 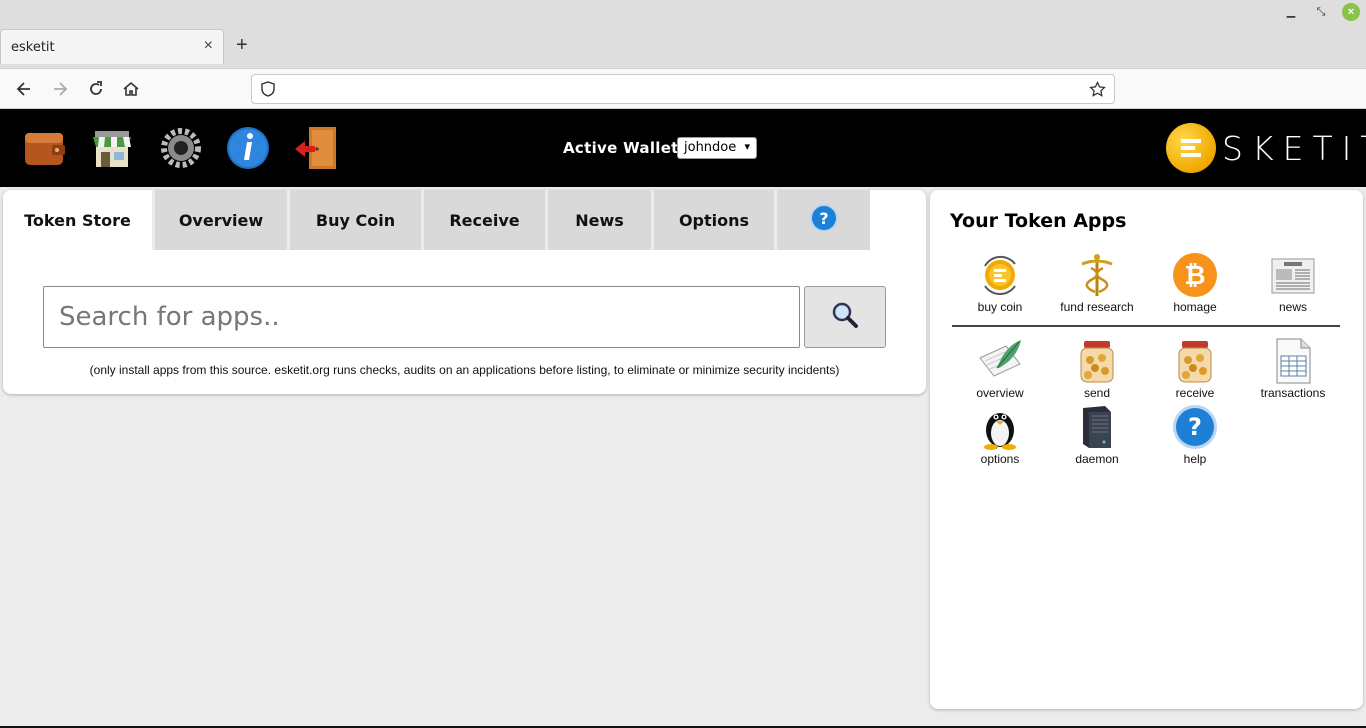 I want to click on app-label: send, so click(x=1097, y=393).